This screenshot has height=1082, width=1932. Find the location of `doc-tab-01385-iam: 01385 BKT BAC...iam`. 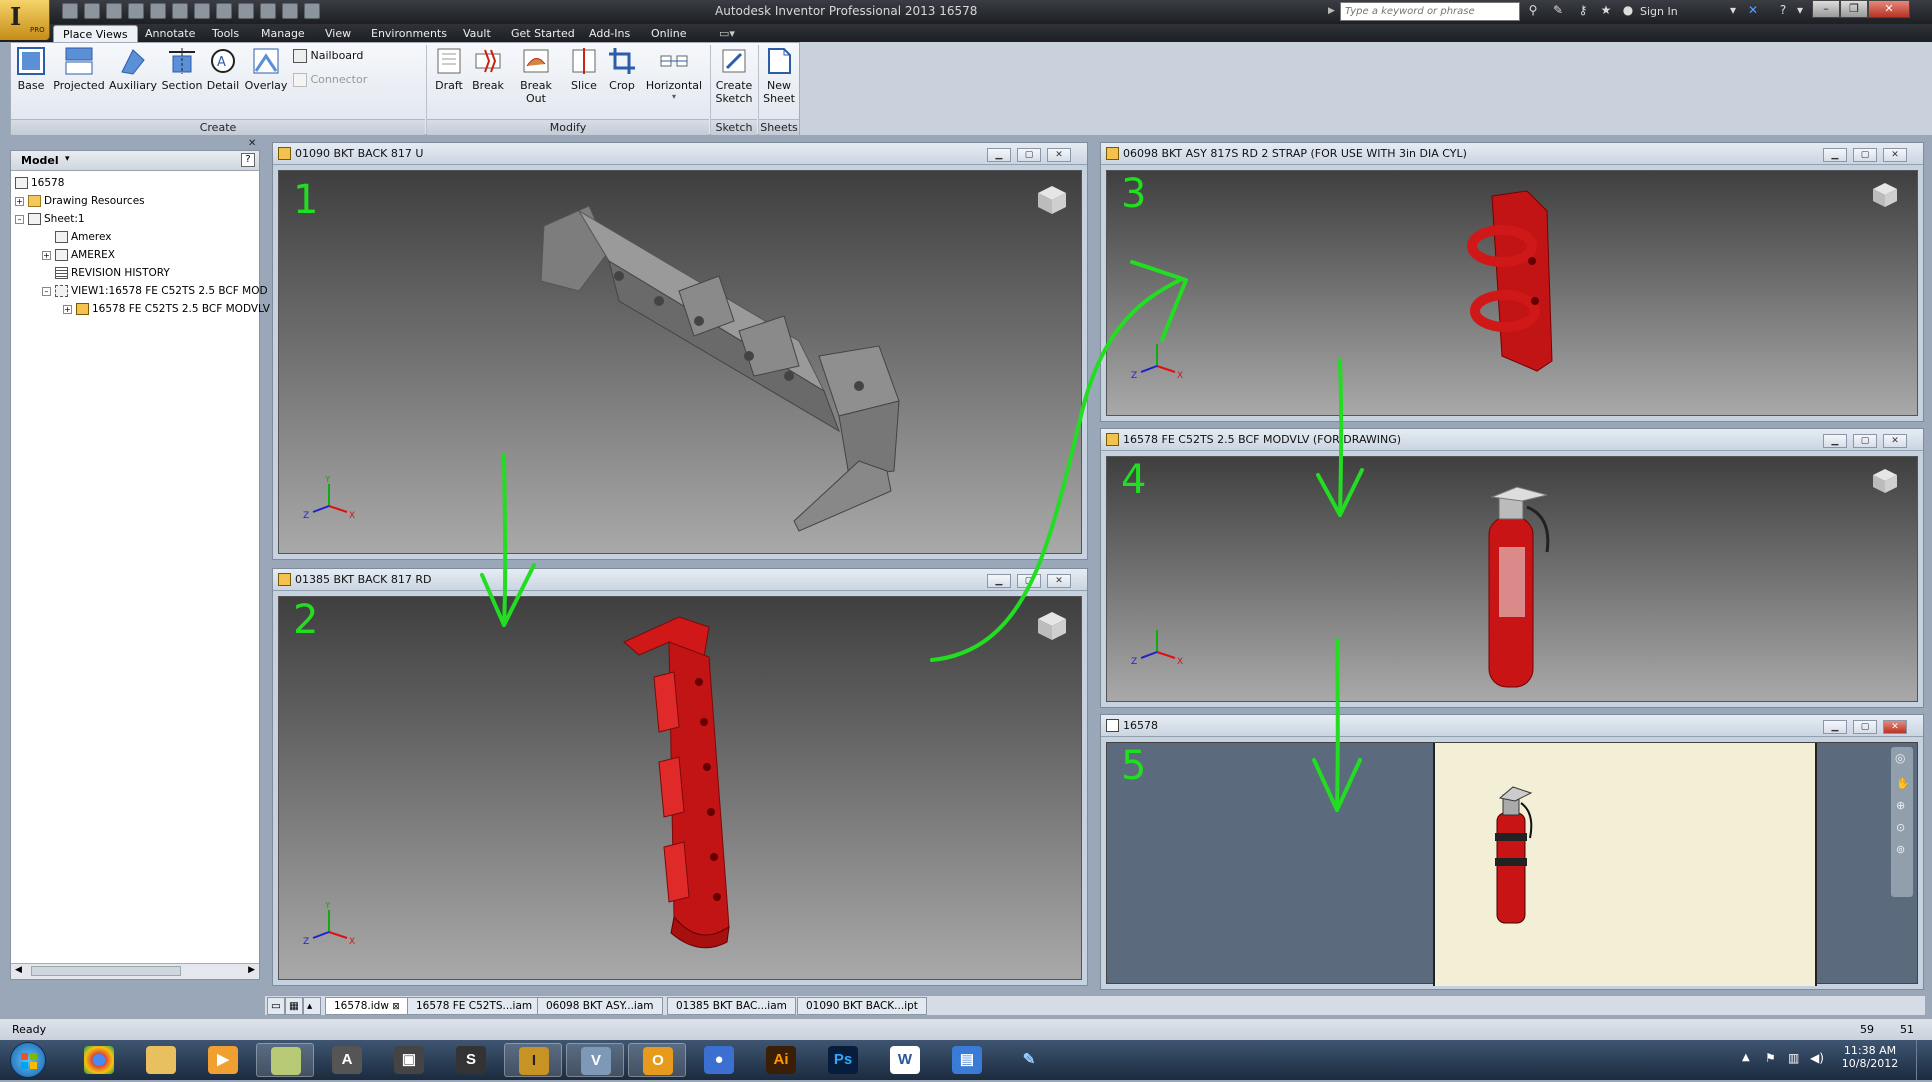

doc-tab-01385-iam: 01385 BKT BAC...iam is located at coordinates (731, 1006).